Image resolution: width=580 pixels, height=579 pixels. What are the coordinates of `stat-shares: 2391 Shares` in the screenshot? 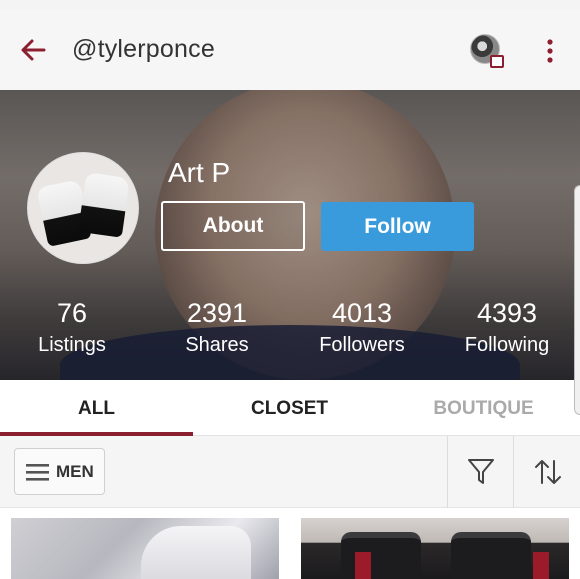 It's located at (217, 327).